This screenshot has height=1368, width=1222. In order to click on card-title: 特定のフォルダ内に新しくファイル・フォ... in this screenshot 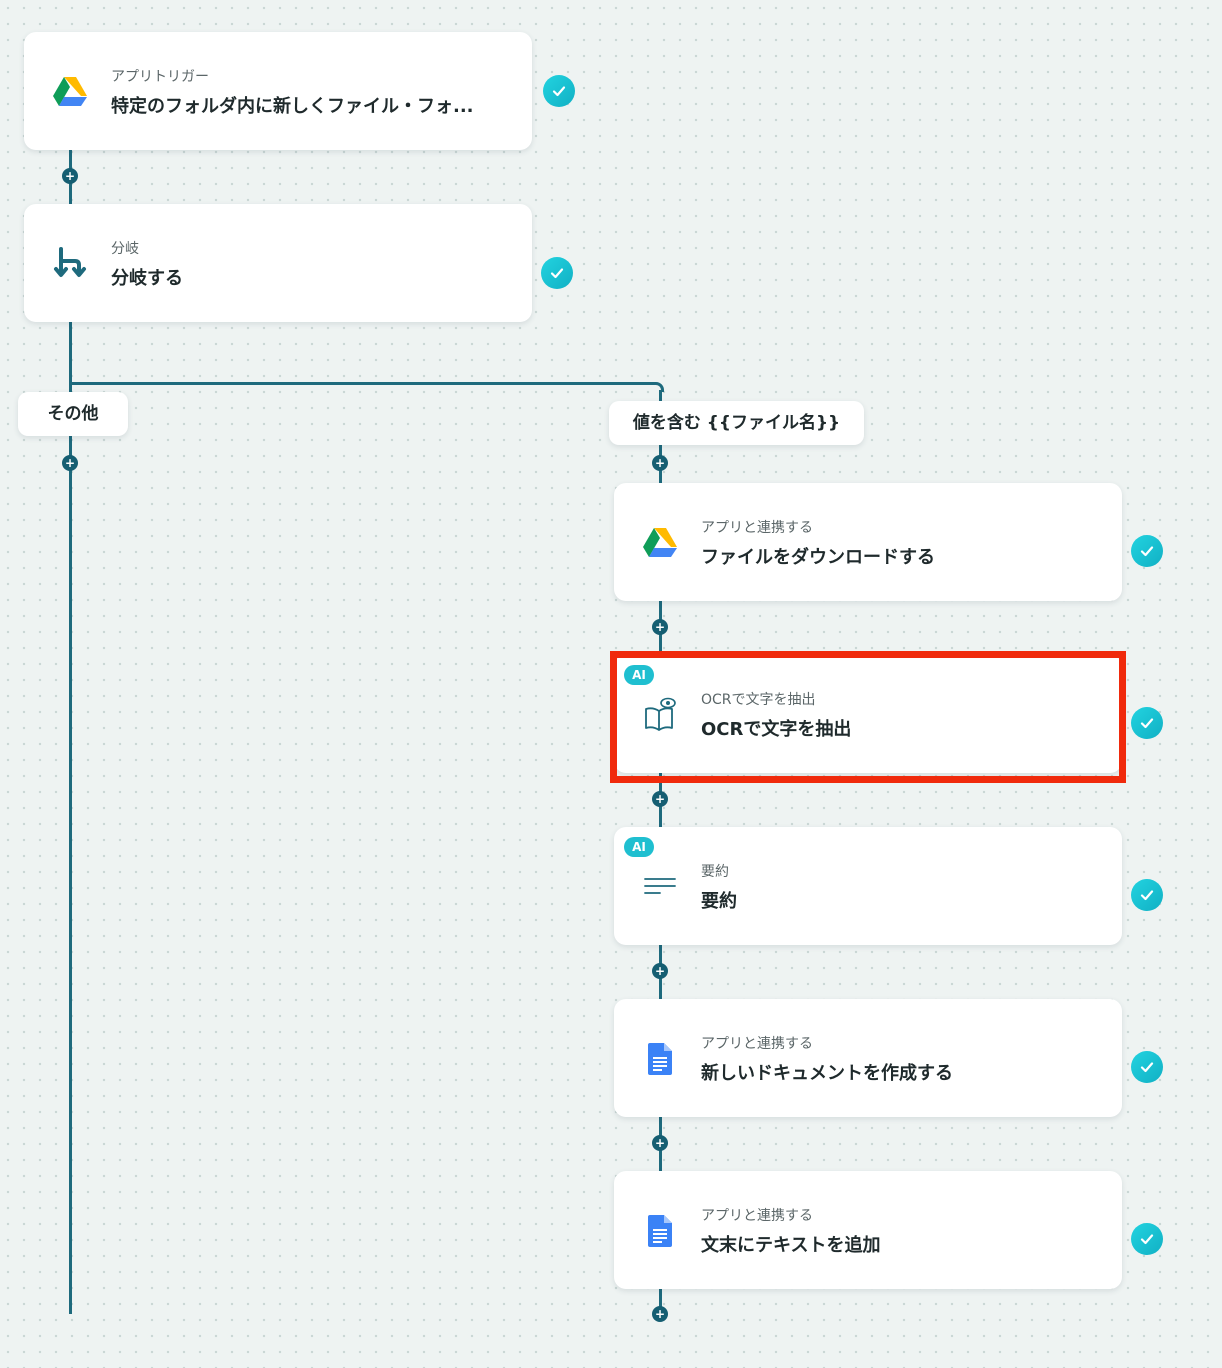, I will do `click(292, 106)`.